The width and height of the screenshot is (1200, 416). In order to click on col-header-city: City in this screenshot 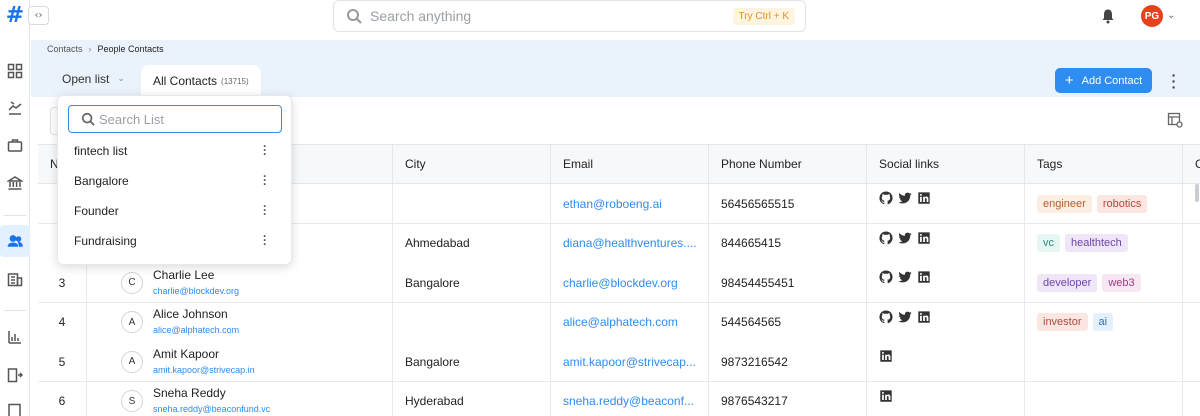, I will do `click(471, 165)`.